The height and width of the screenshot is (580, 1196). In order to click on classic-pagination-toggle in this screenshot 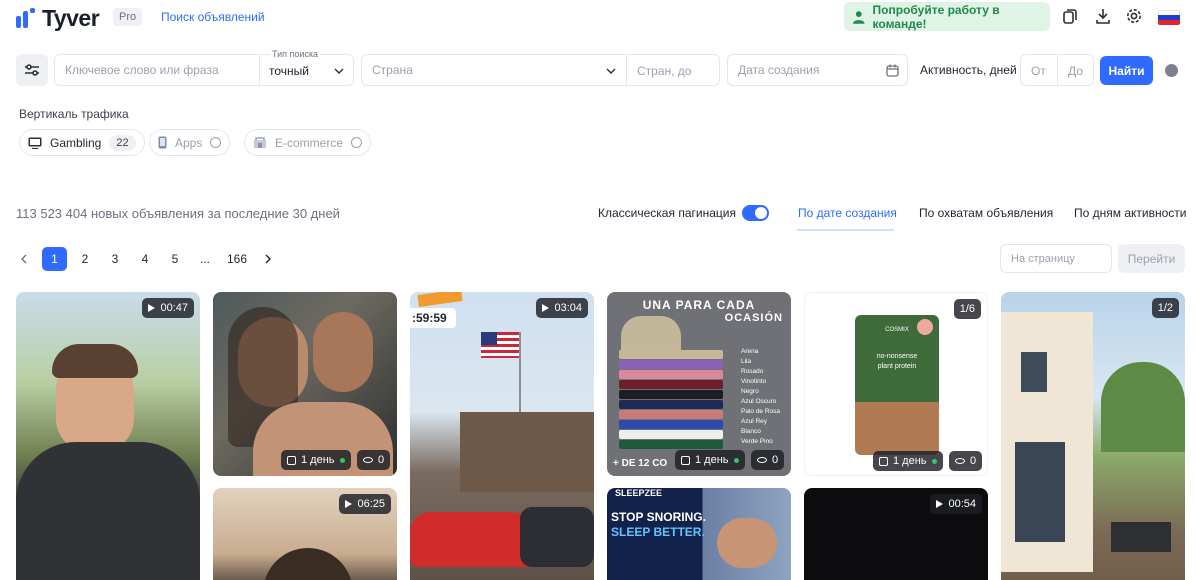, I will do `click(755, 213)`.